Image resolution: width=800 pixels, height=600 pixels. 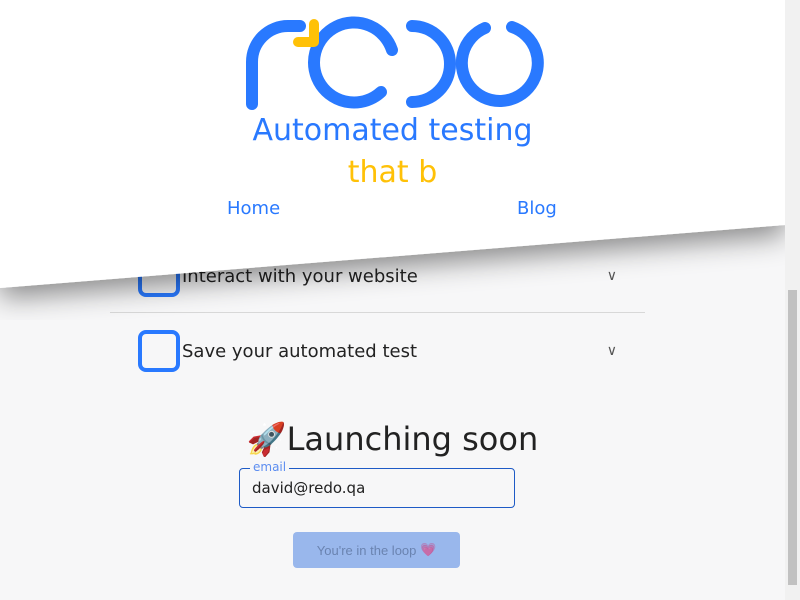 I want to click on scrollbar, so click(x=792, y=300).